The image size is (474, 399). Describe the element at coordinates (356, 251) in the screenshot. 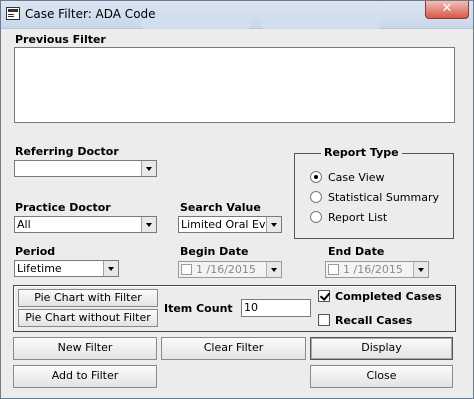

I see `end-date-label: End Date` at that location.